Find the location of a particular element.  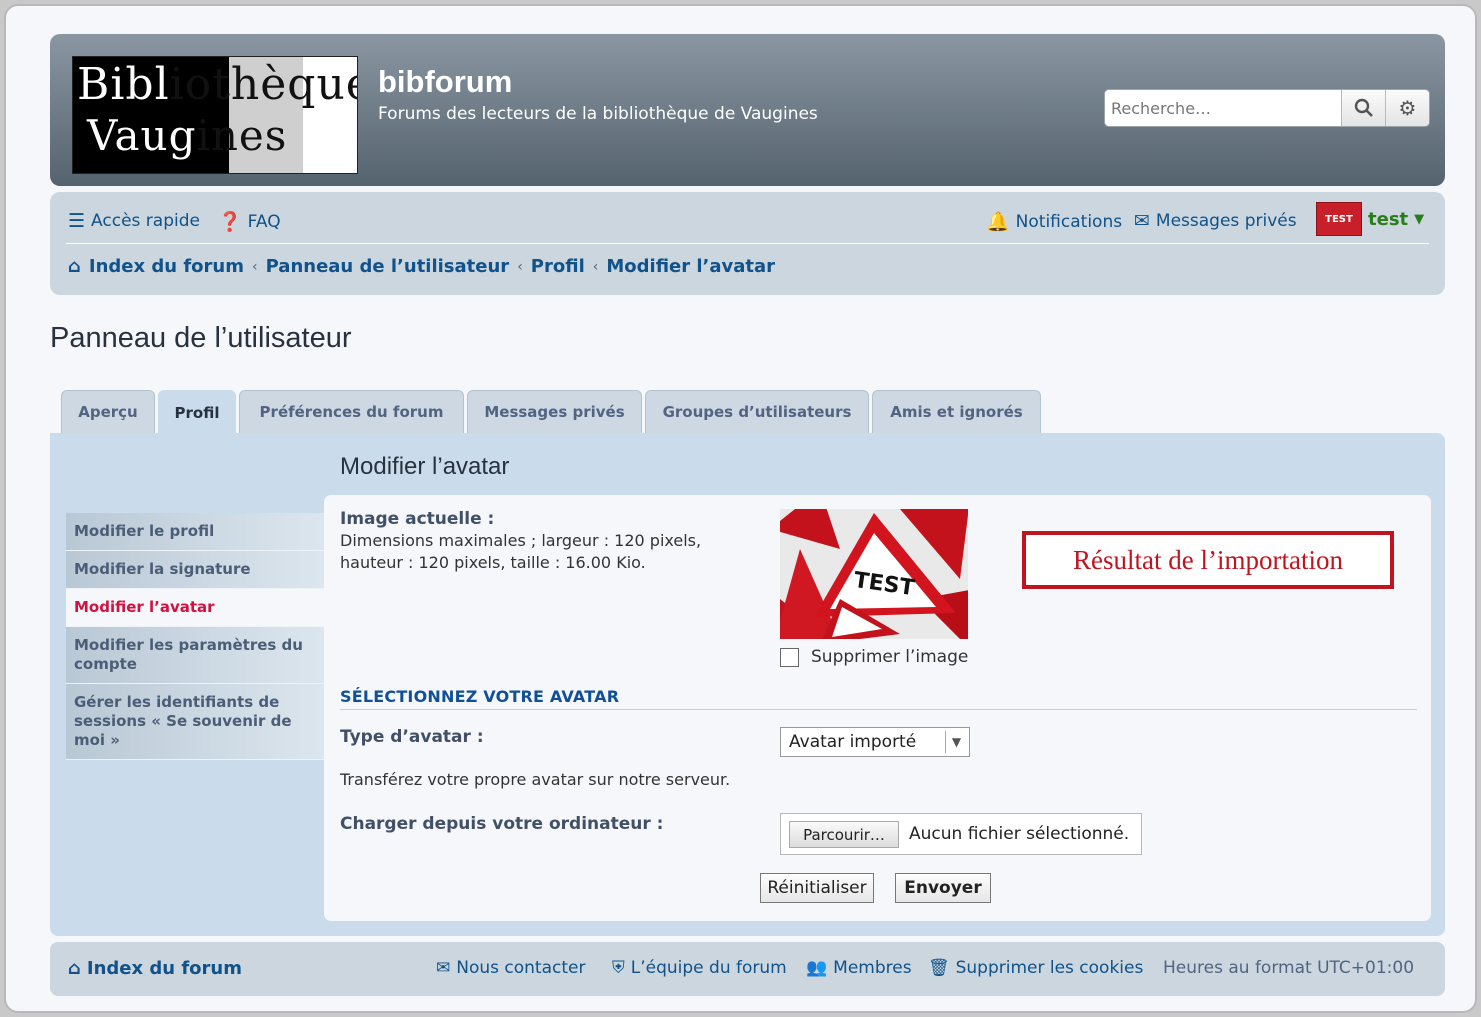

submit-button: Envoyer is located at coordinates (943, 888).